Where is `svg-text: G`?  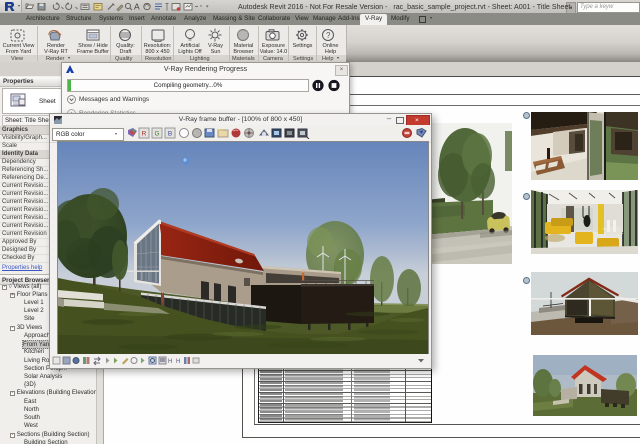
svg-text: G is located at coordinates (156, 134).